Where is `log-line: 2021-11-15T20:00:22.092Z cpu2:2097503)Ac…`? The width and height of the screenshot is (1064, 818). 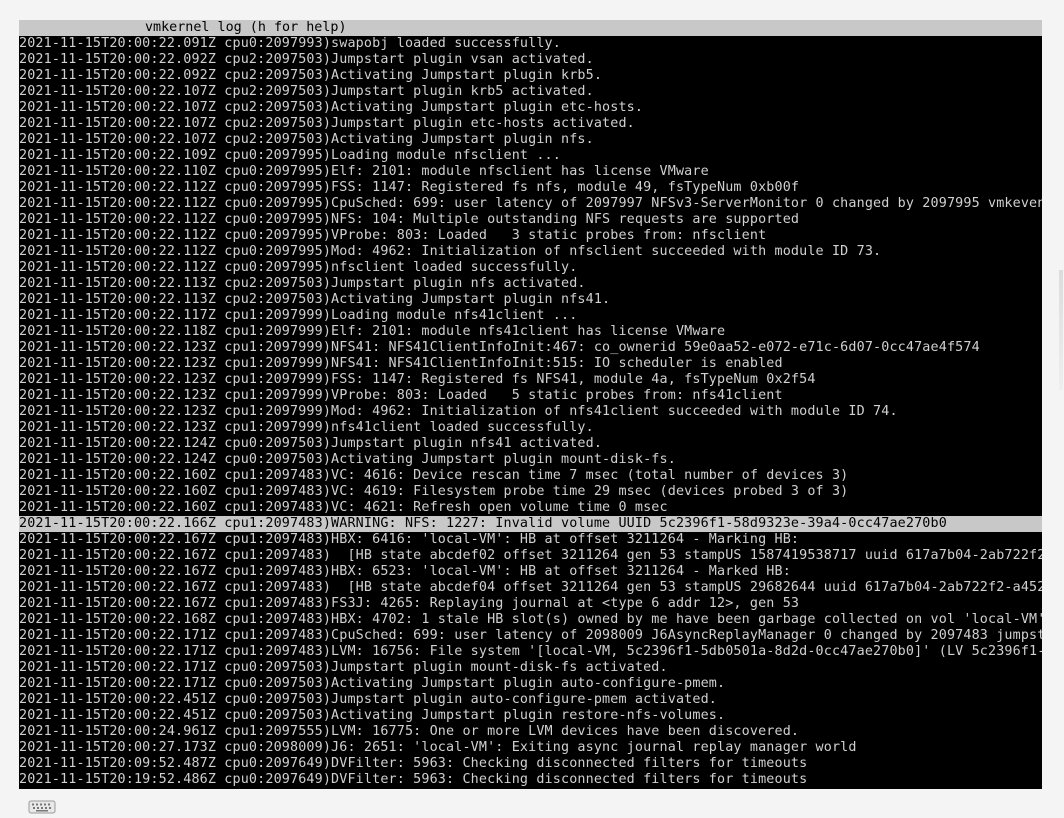 log-line: 2021-11-15T20:00:22.092Z cpu2:2097503)Ac… is located at coordinates (530, 76).